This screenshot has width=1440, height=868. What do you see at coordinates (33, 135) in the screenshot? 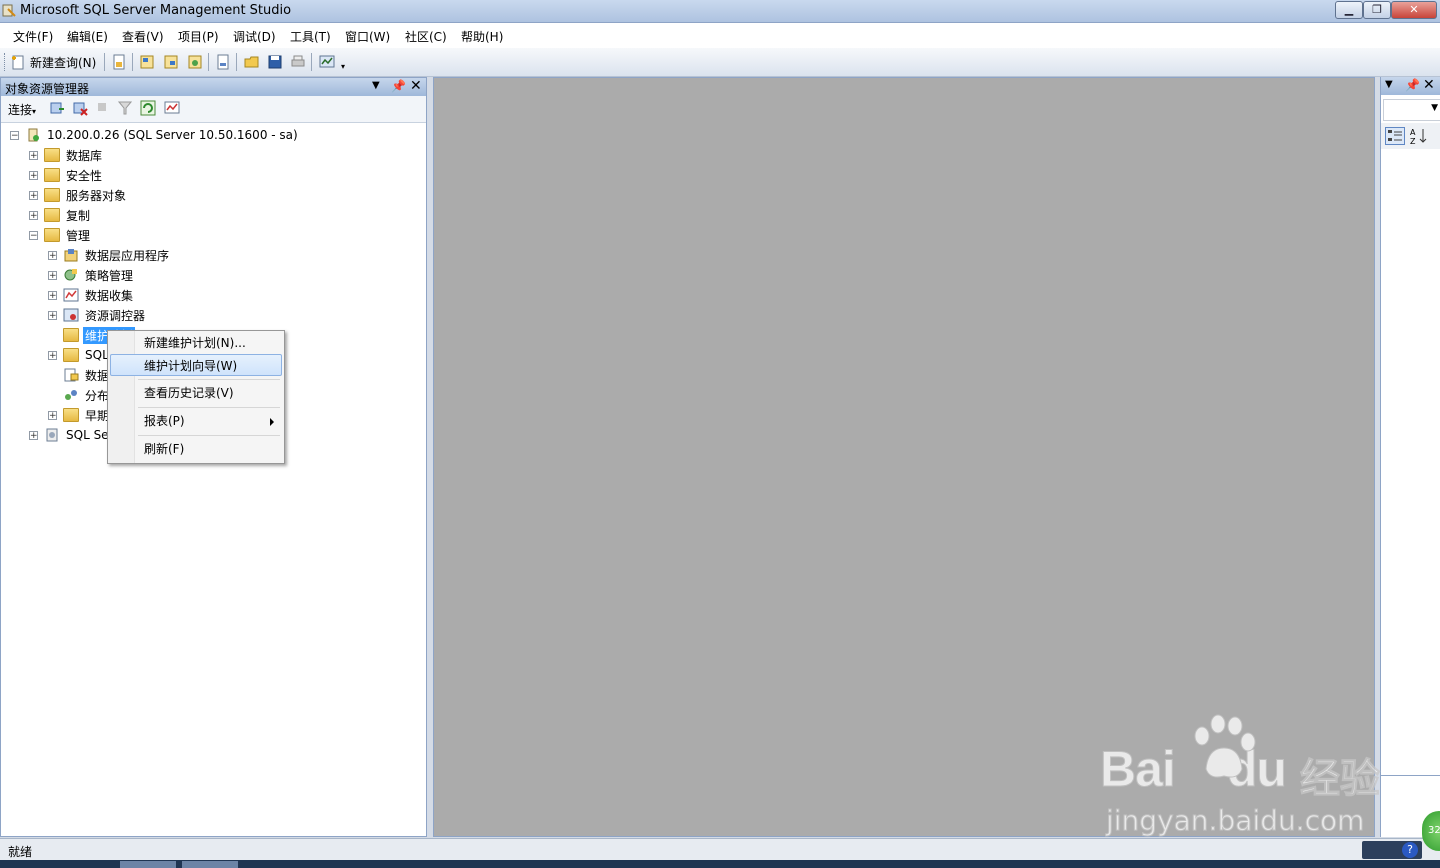
I see `server-icon` at bounding box center [33, 135].